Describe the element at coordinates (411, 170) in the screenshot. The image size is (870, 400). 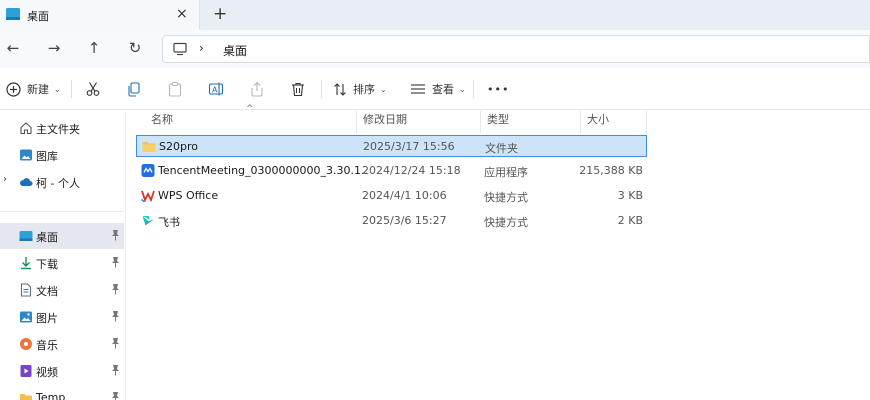
I see `file-date: 2024/12/24 15:18` at that location.